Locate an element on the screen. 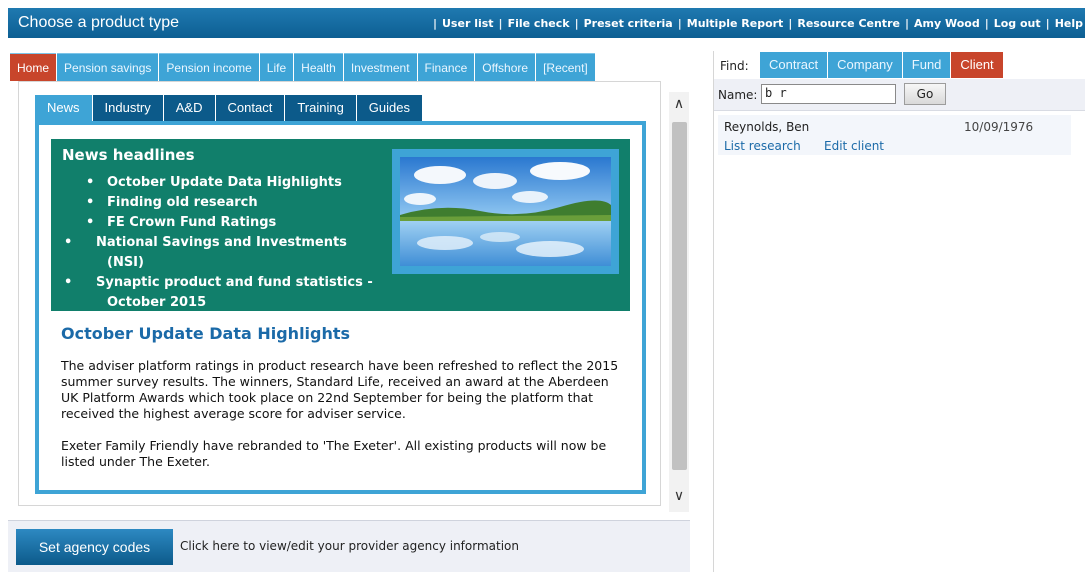 The image size is (1085, 572). nav-multiple-report: Multiple Report is located at coordinates (735, 23).